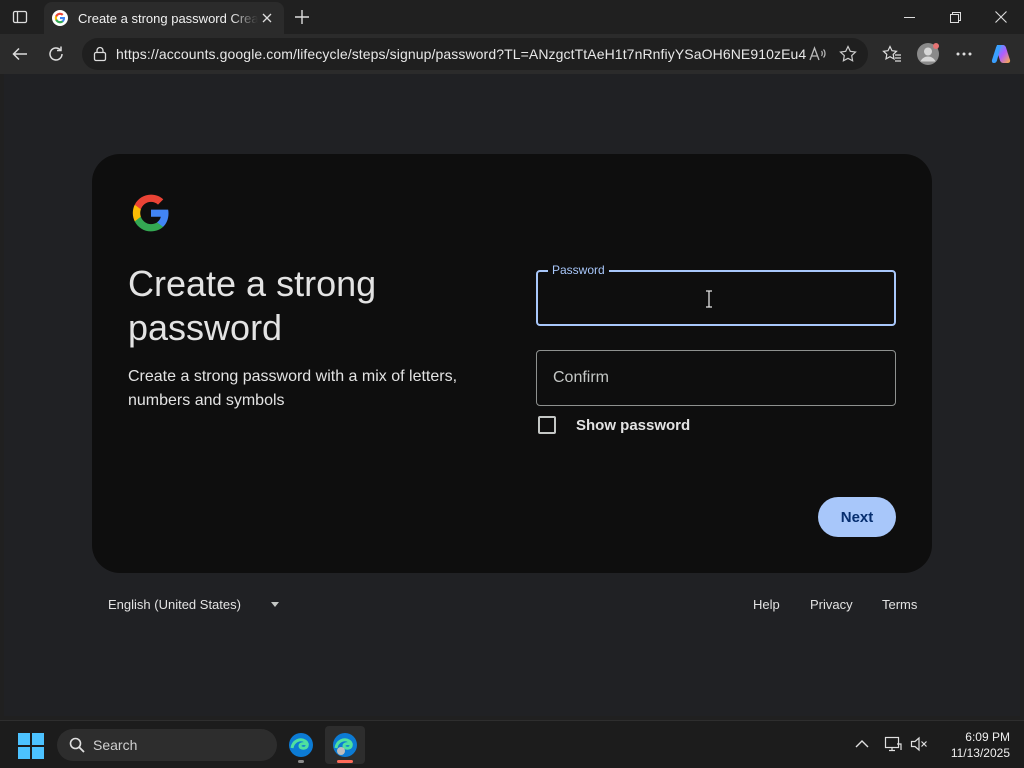 This screenshot has height=768, width=1024. Describe the element at coordinates (77, 745) in the screenshot. I see `search-icon` at that location.